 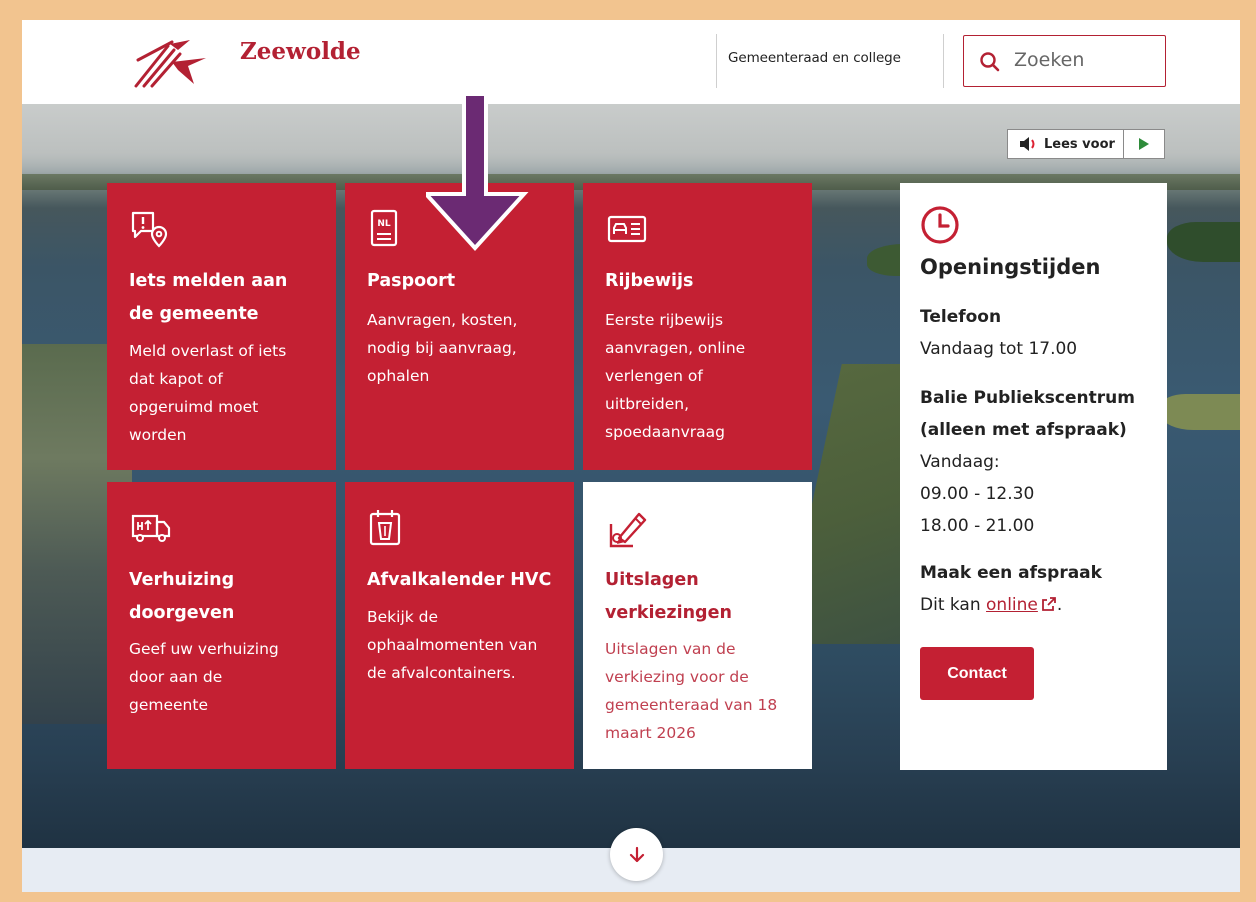 I want to click on zeewolde-logo-icon, so click(x=170, y=63).